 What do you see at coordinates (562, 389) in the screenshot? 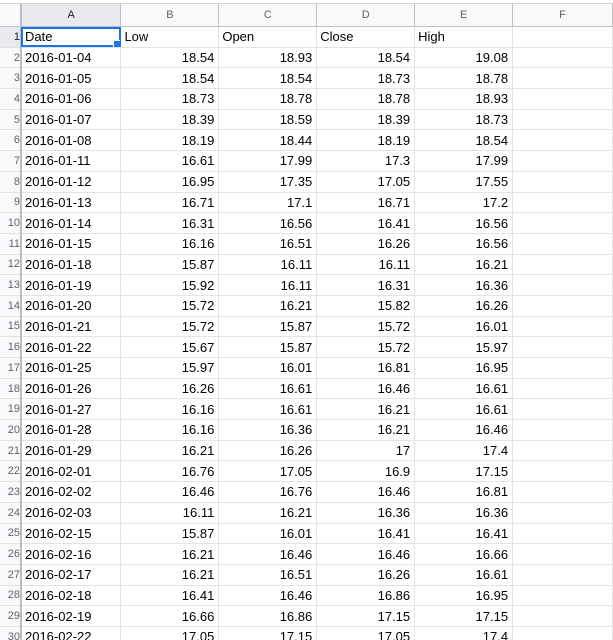
I see `cell-f18` at bounding box center [562, 389].